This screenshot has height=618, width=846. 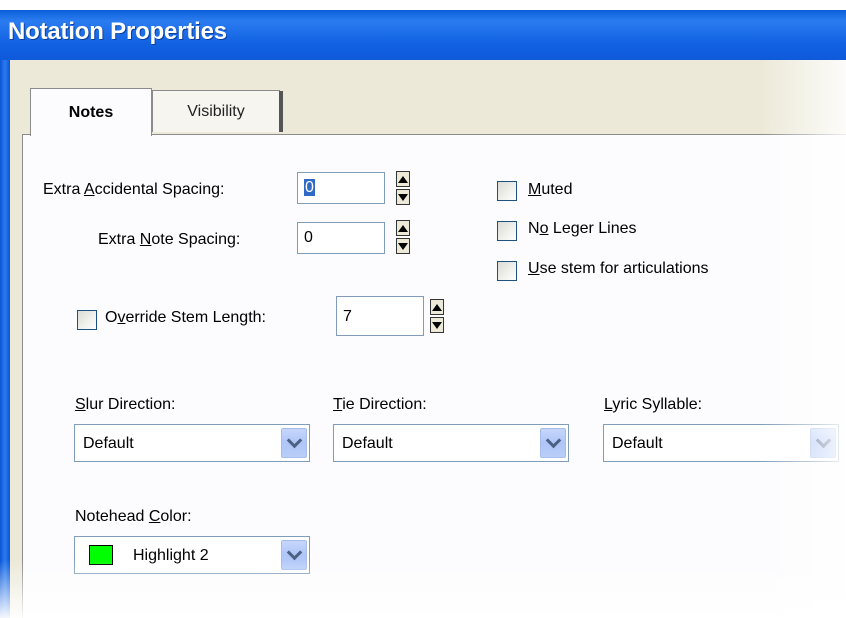 What do you see at coordinates (117, 31) in the screenshot?
I see `window-title: Notation Properties` at bounding box center [117, 31].